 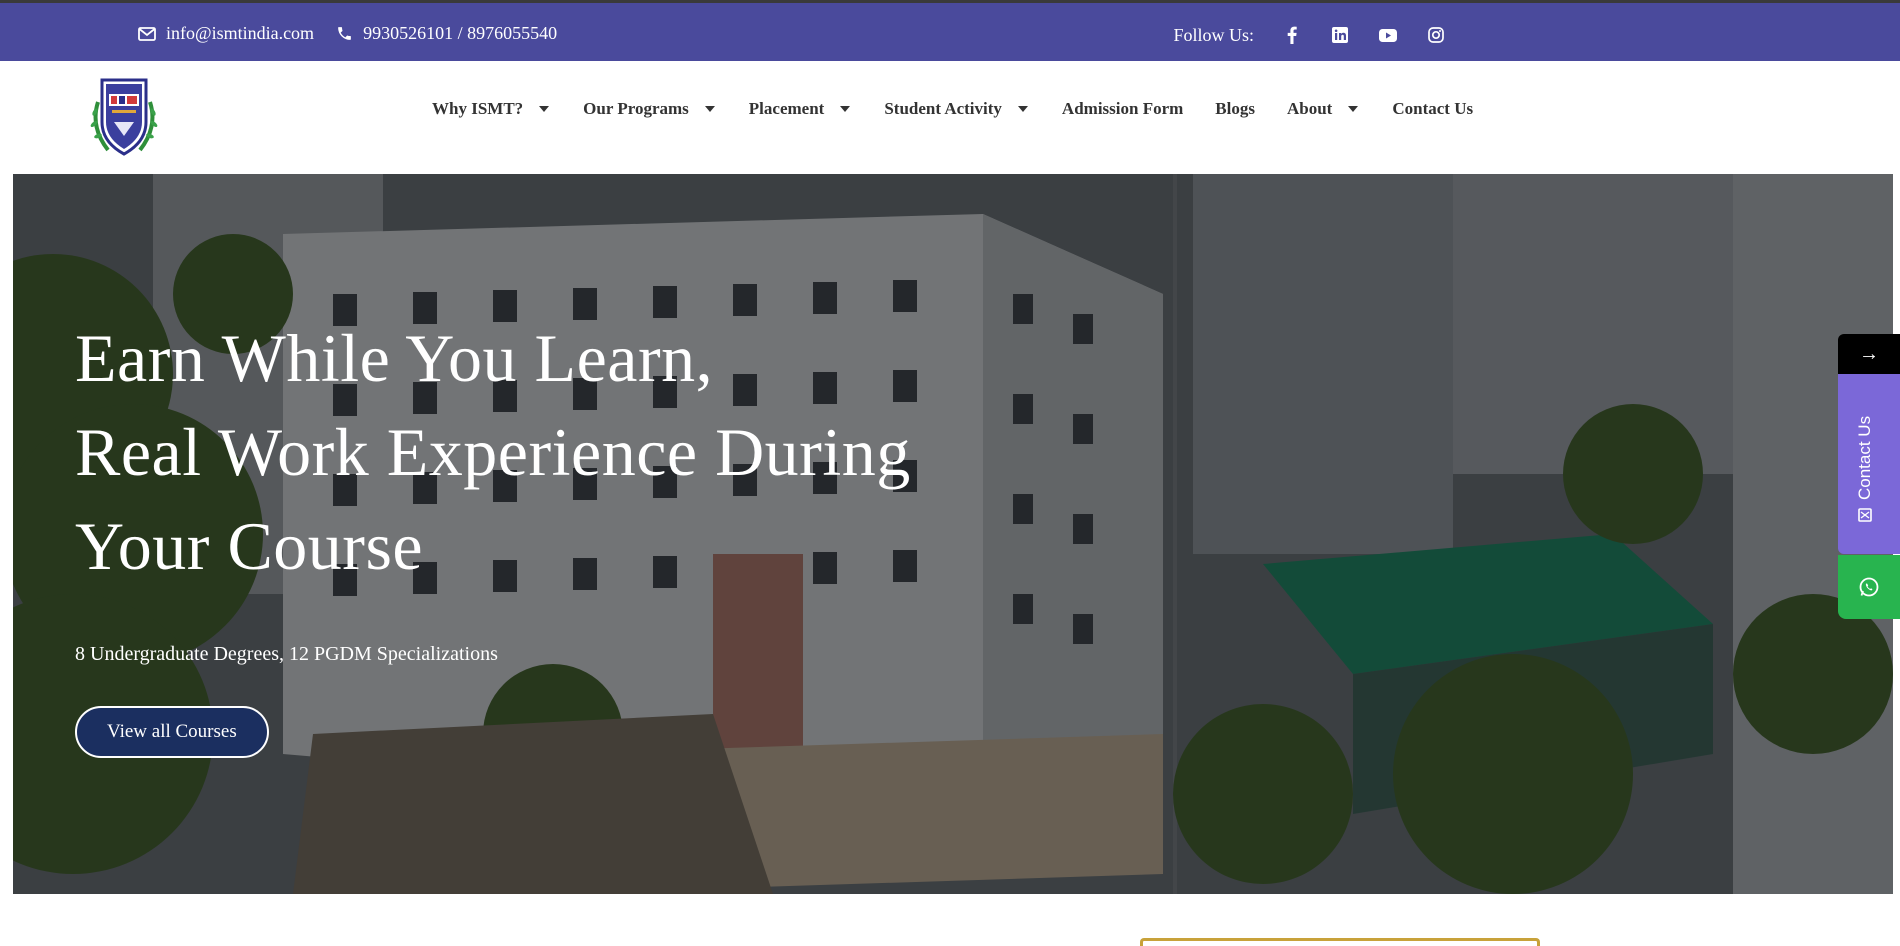 I want to click on hero-headline-line-1: Earn While You Learn,, so click(x=394, y=358).